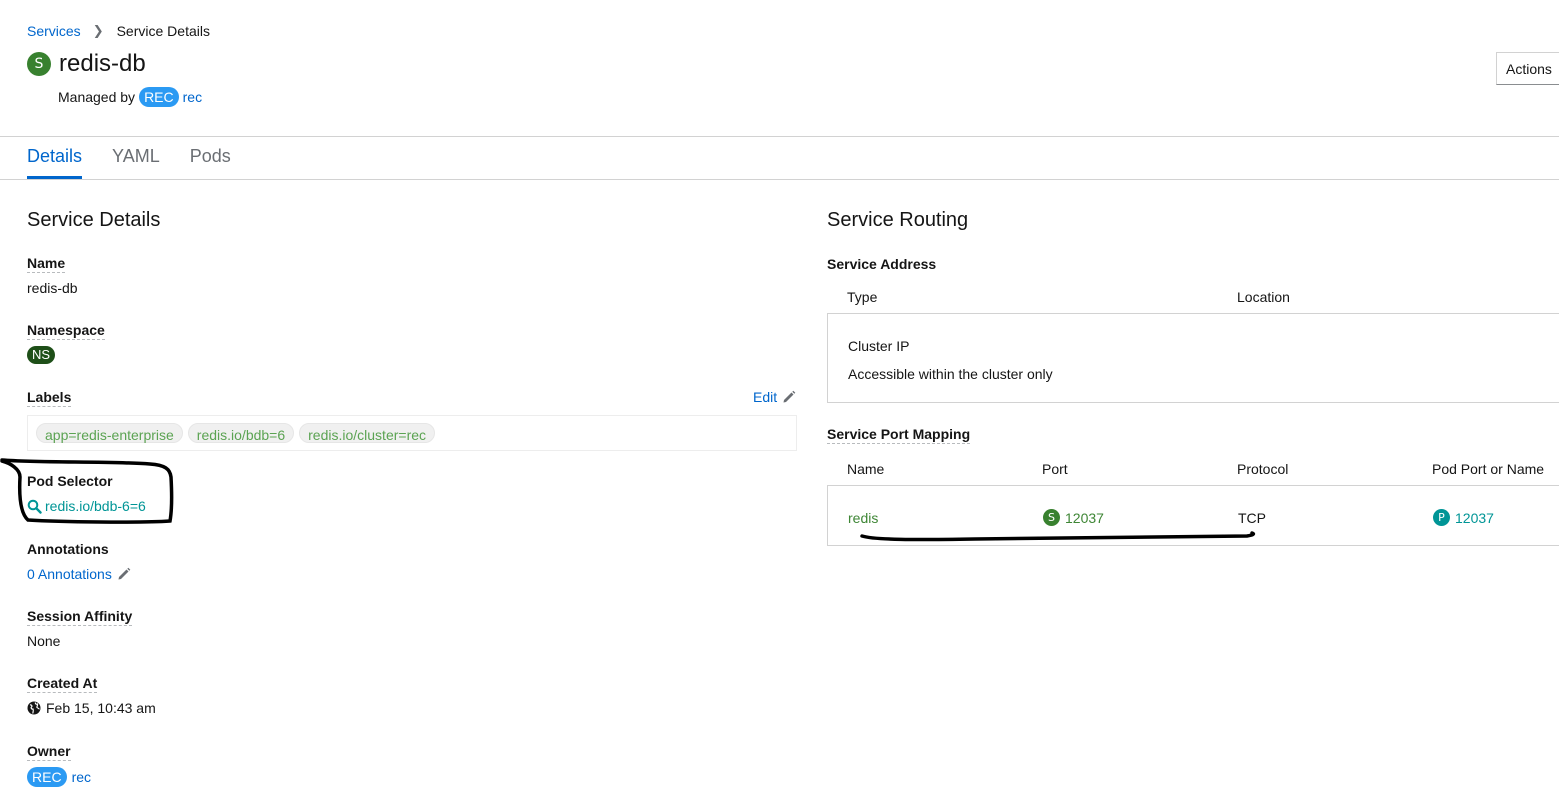  Describe the element at coordinates (1263, 297) in the screenshot. I see `column-header-location: Location` at that location.